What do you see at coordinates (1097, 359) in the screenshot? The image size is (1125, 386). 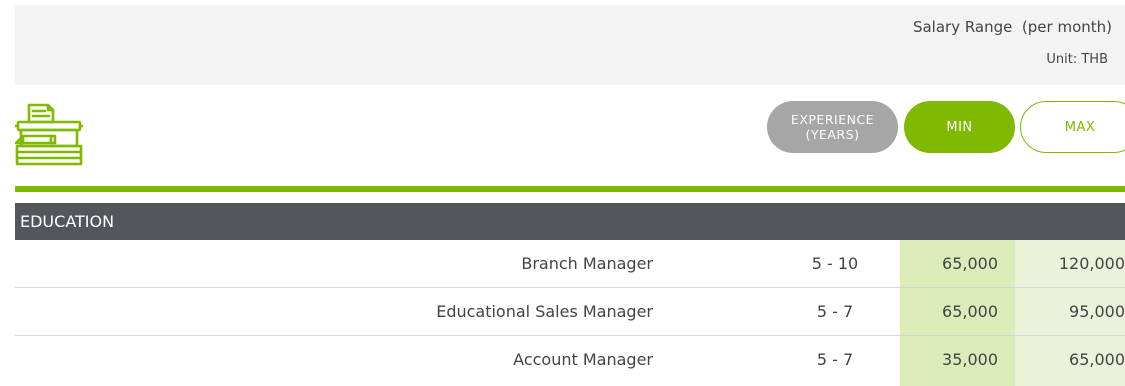 I see `max-salary-cell: 65,000` at bounding box center [1097, 359].